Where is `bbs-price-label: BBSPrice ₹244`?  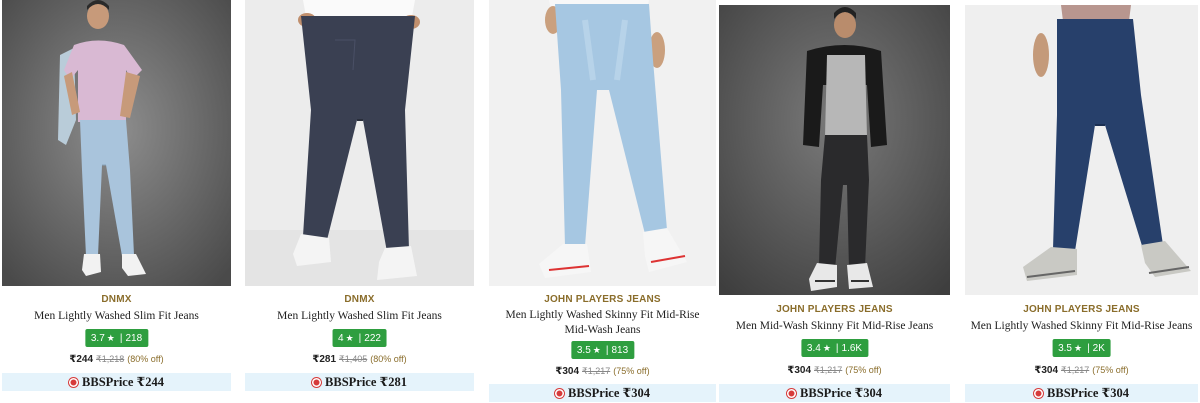 bbs-price-label: BBSPrice ₹244 is located at coordinates (123, 382).